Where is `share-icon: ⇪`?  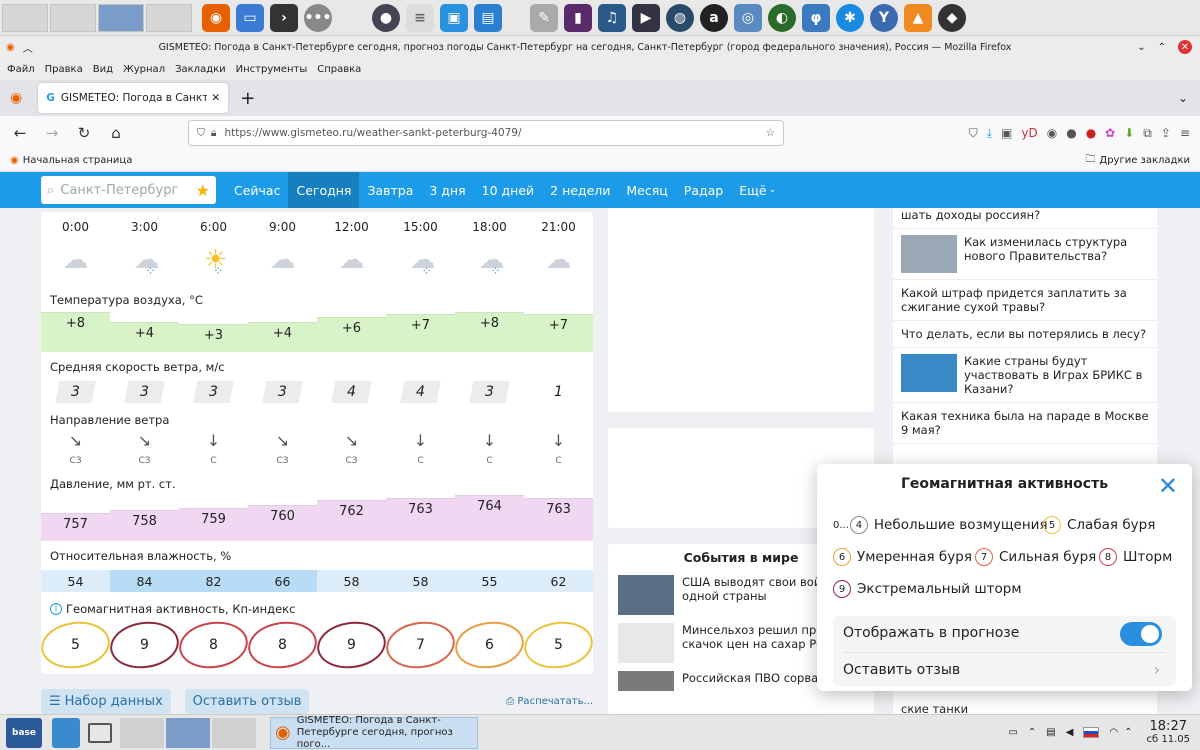
share-icon: ⇪ is located at coordinates (1166, 133).